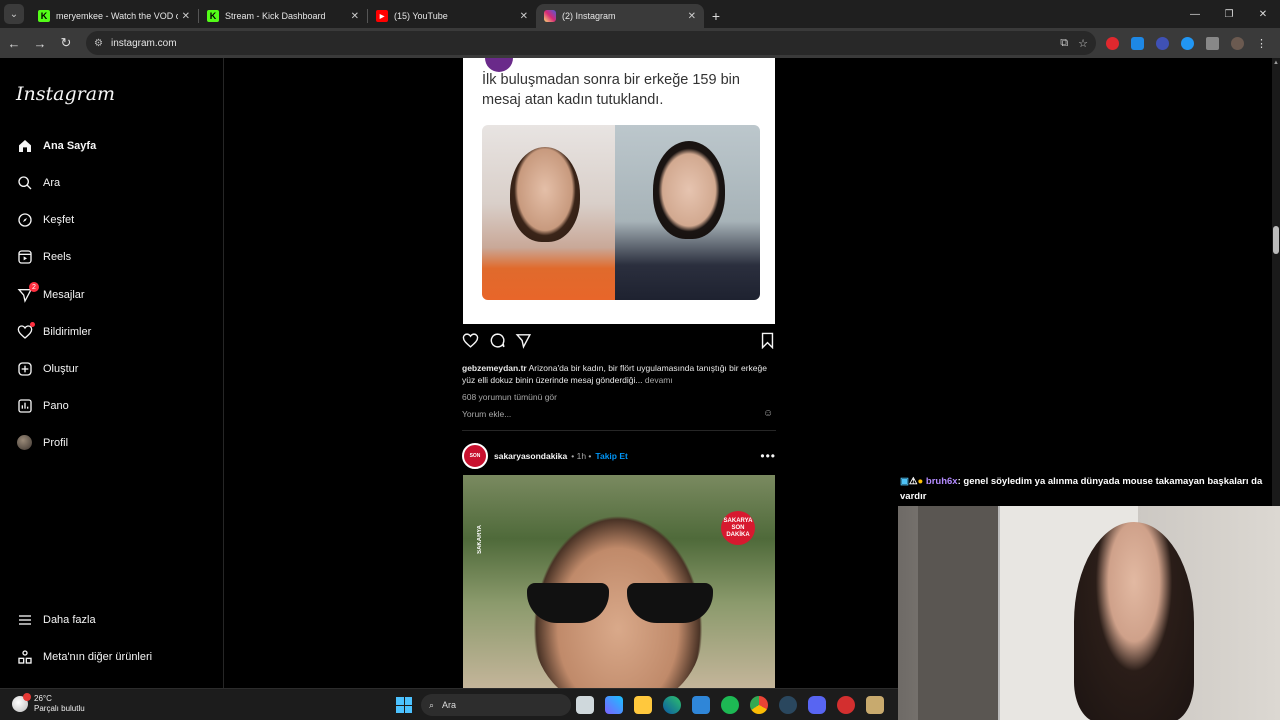 The width and height of the screenshot is (1280, 720). I want to click on nav-label: Ara, so click(52, 182).